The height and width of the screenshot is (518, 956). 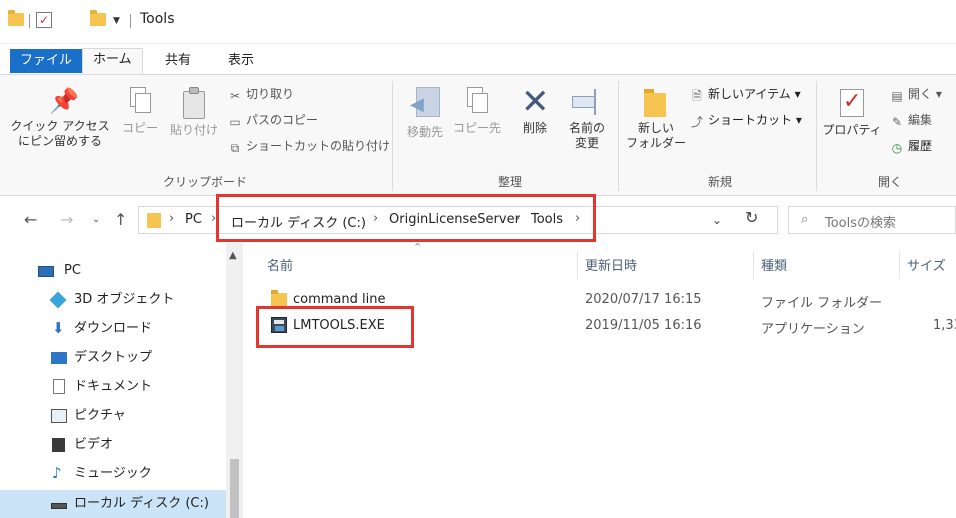 I want to click on tab-share: 共有, so click(x=178, y=61).